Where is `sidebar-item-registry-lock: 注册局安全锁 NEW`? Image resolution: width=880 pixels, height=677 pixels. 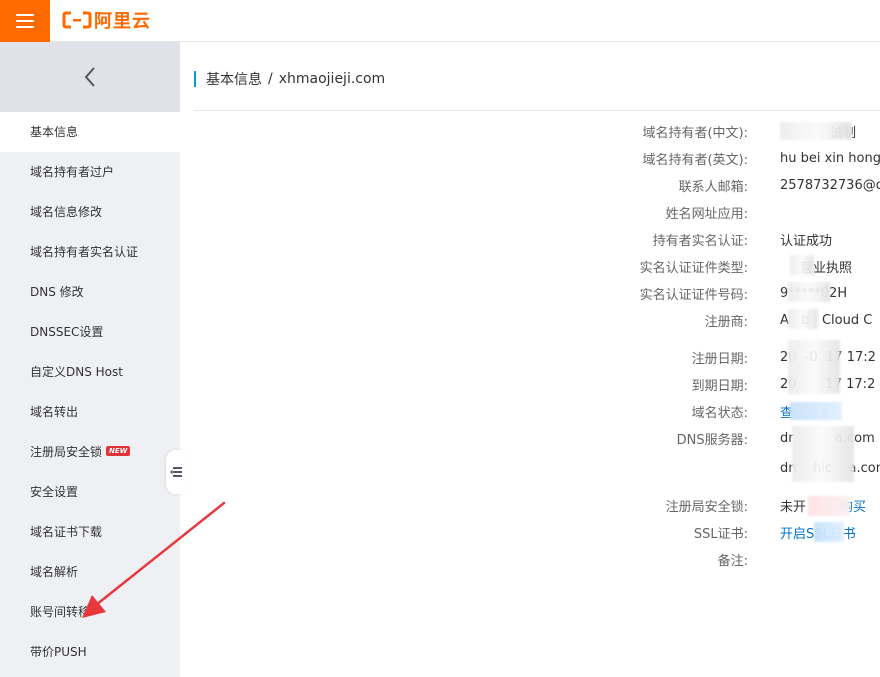
sidebar-item-registry-lock: 注册局安全锁 NEW is located at coordinates (90, 452).